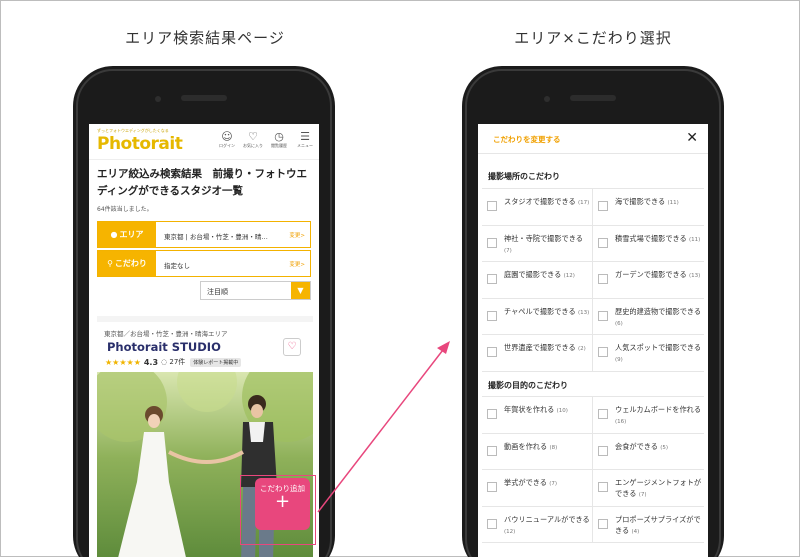 The image size is (800, 557). I want to click on option-text: ウェルカムボードを作れる, so click(658, 409).